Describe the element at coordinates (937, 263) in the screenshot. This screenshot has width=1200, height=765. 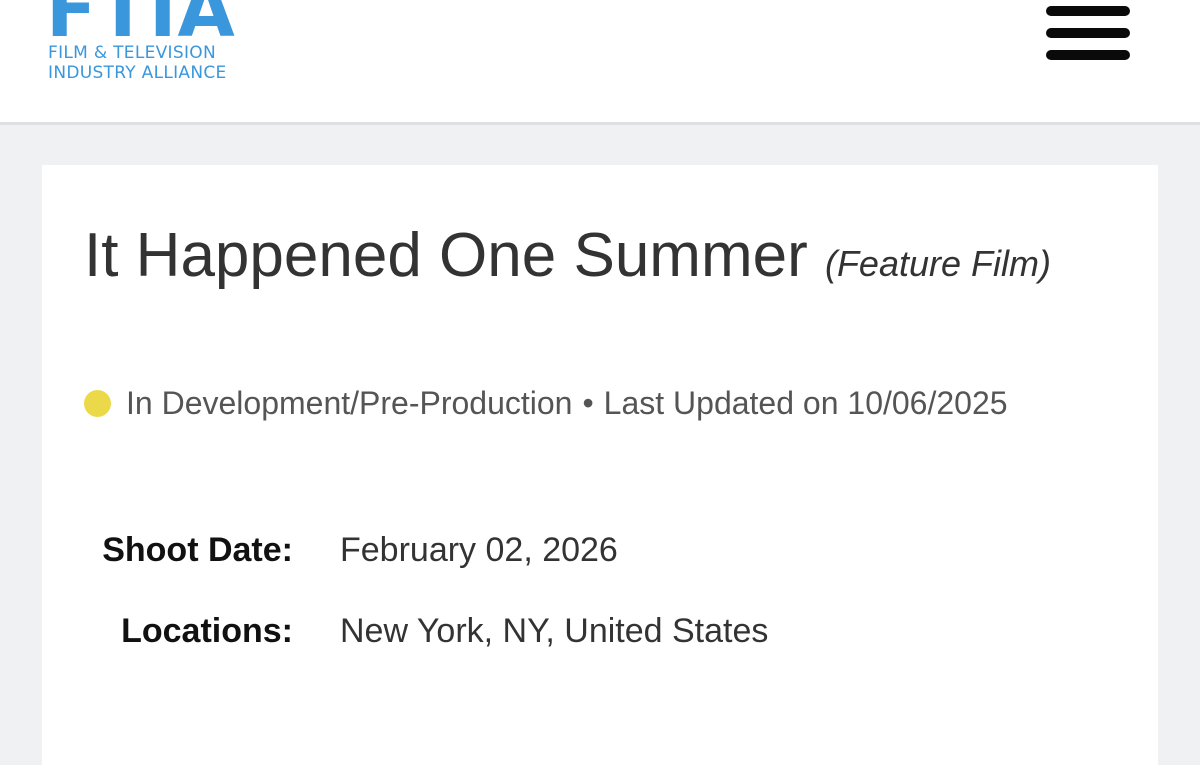
I see `project-type: (Feature Film)` at that location.